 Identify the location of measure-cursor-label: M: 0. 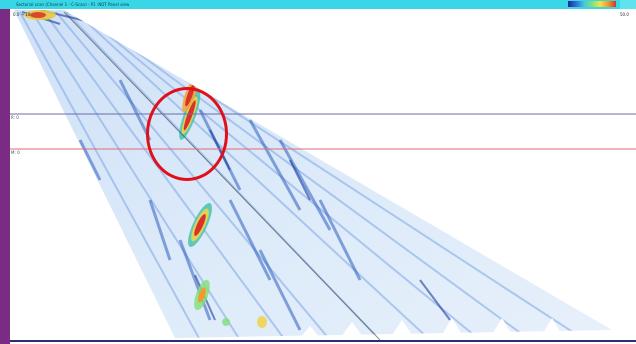
(15, 152).